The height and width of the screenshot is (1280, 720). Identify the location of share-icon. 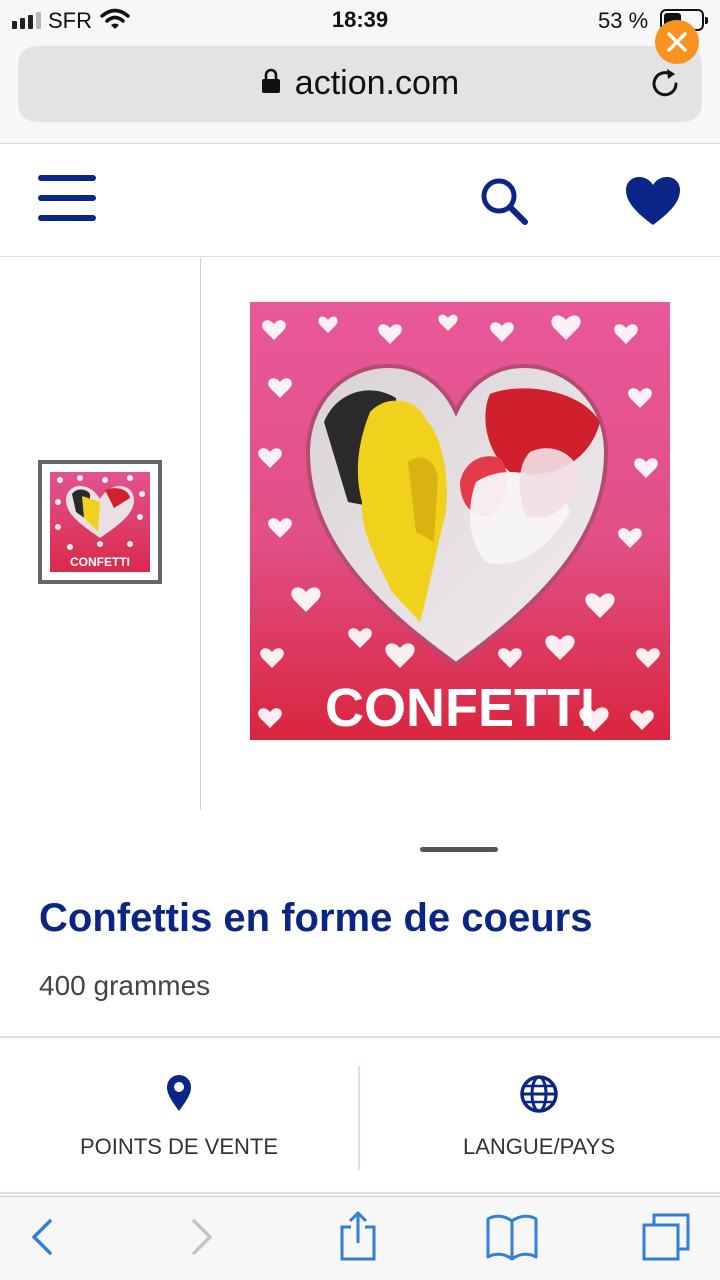
(358, 1238).